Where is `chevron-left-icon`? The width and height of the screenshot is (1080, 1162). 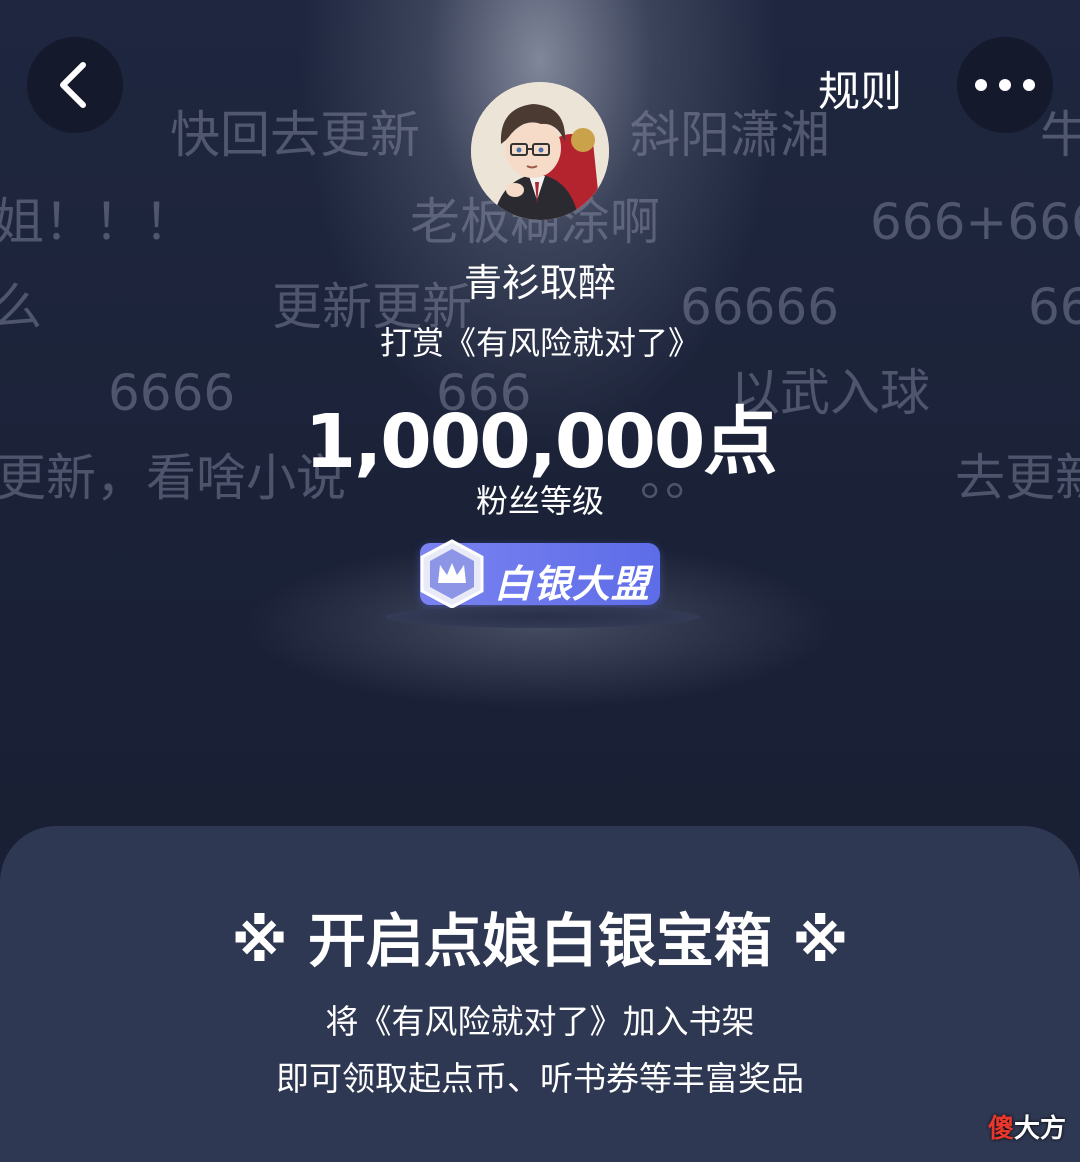 chevron-left-icon is located at coordinates (73, 85).